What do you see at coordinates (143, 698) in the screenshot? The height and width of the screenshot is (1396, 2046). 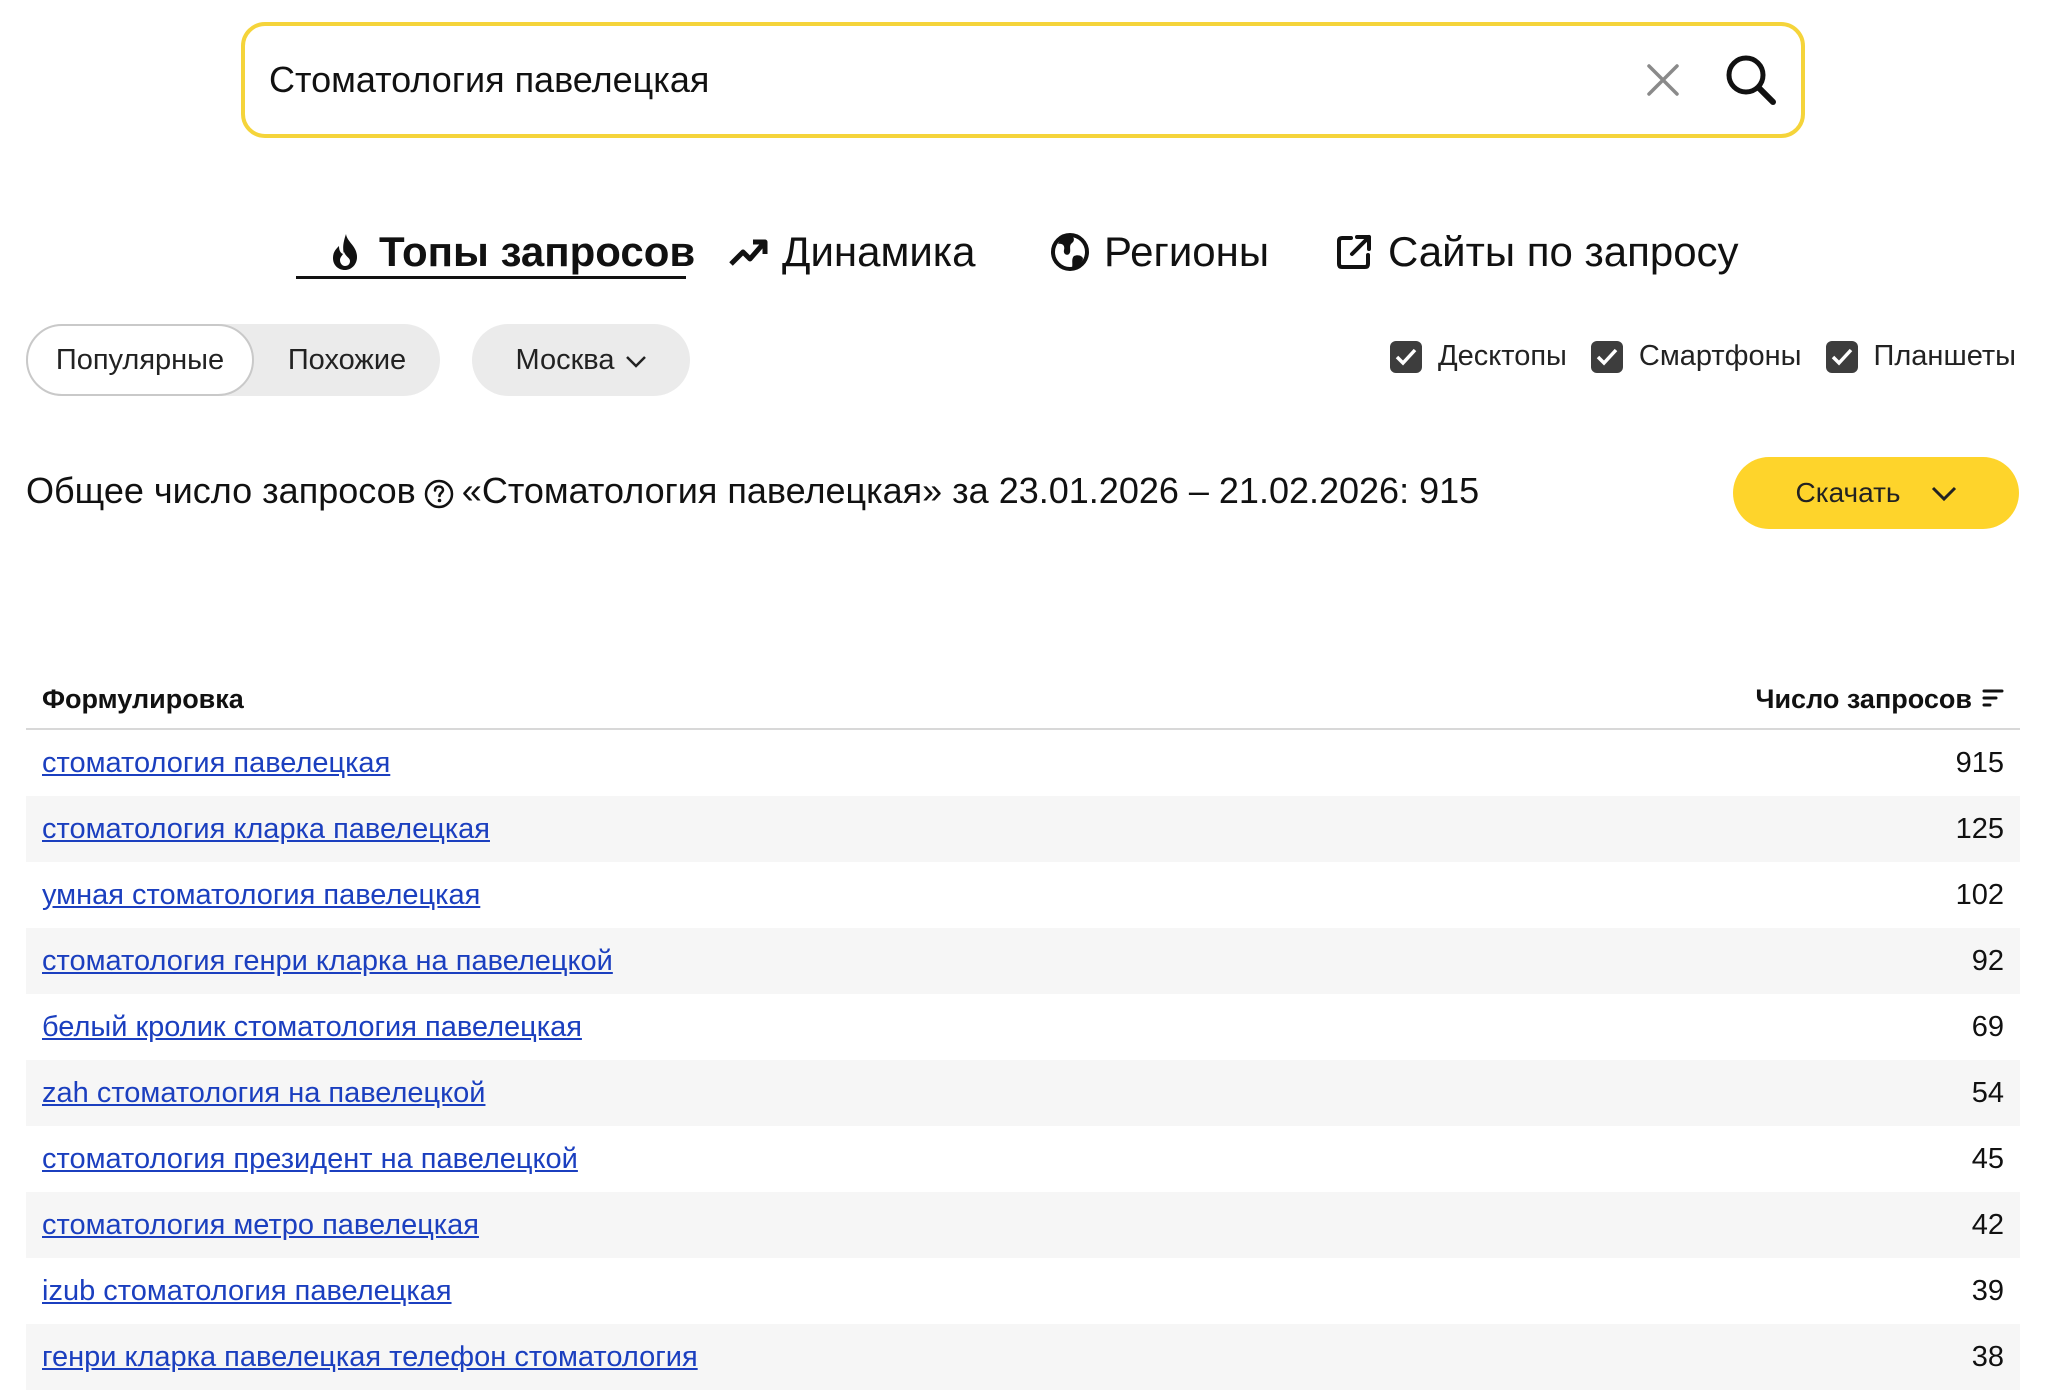 I see `column-header-query: Формулировка` at bounding box center [143, 698].